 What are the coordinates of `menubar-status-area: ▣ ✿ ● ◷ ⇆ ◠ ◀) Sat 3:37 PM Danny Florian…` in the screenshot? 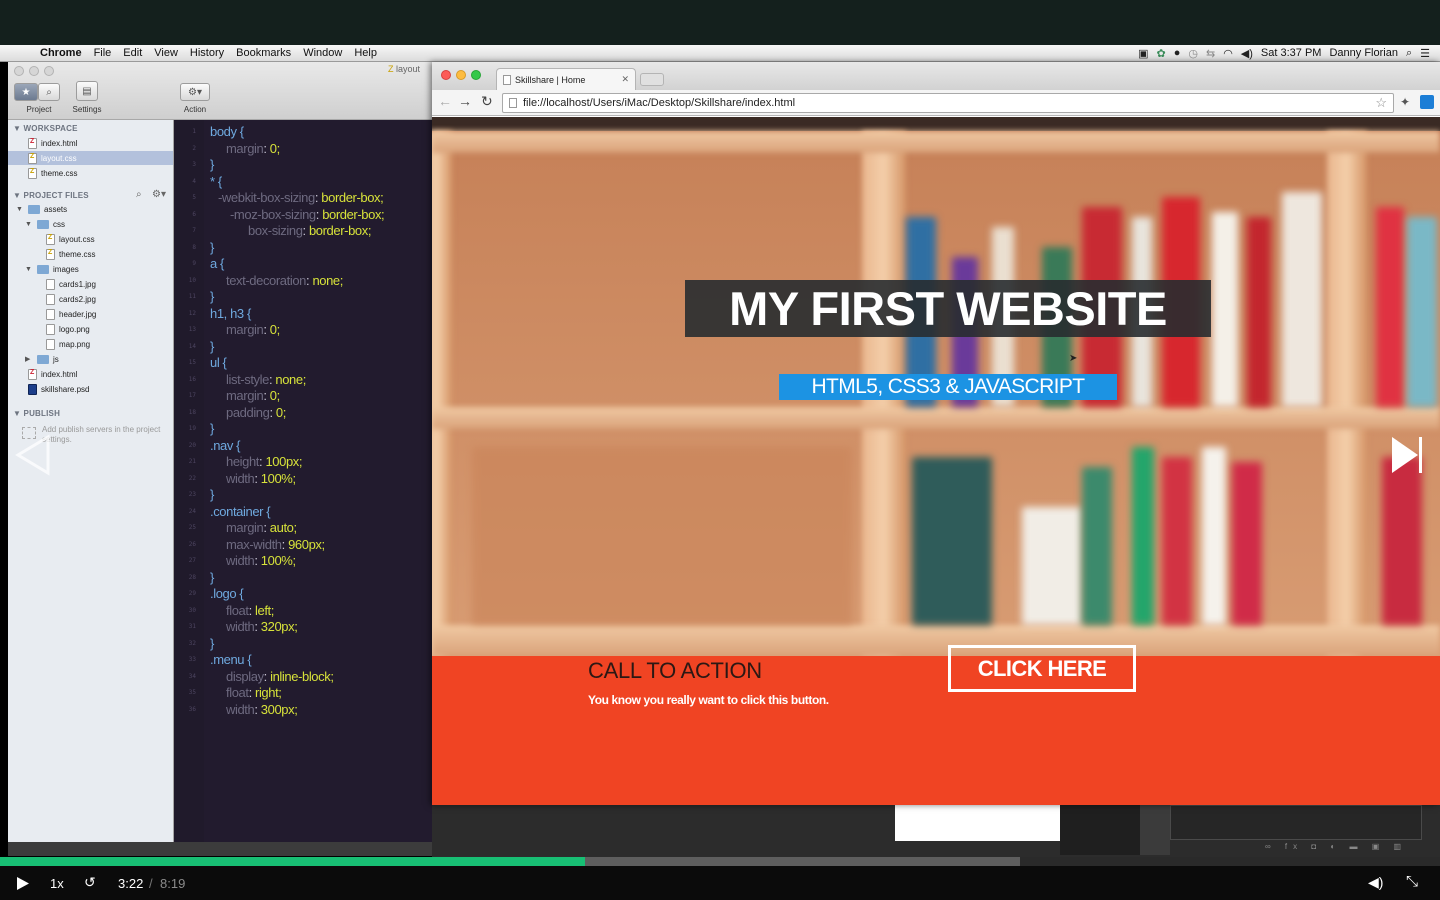 It's located at (1289, 53).